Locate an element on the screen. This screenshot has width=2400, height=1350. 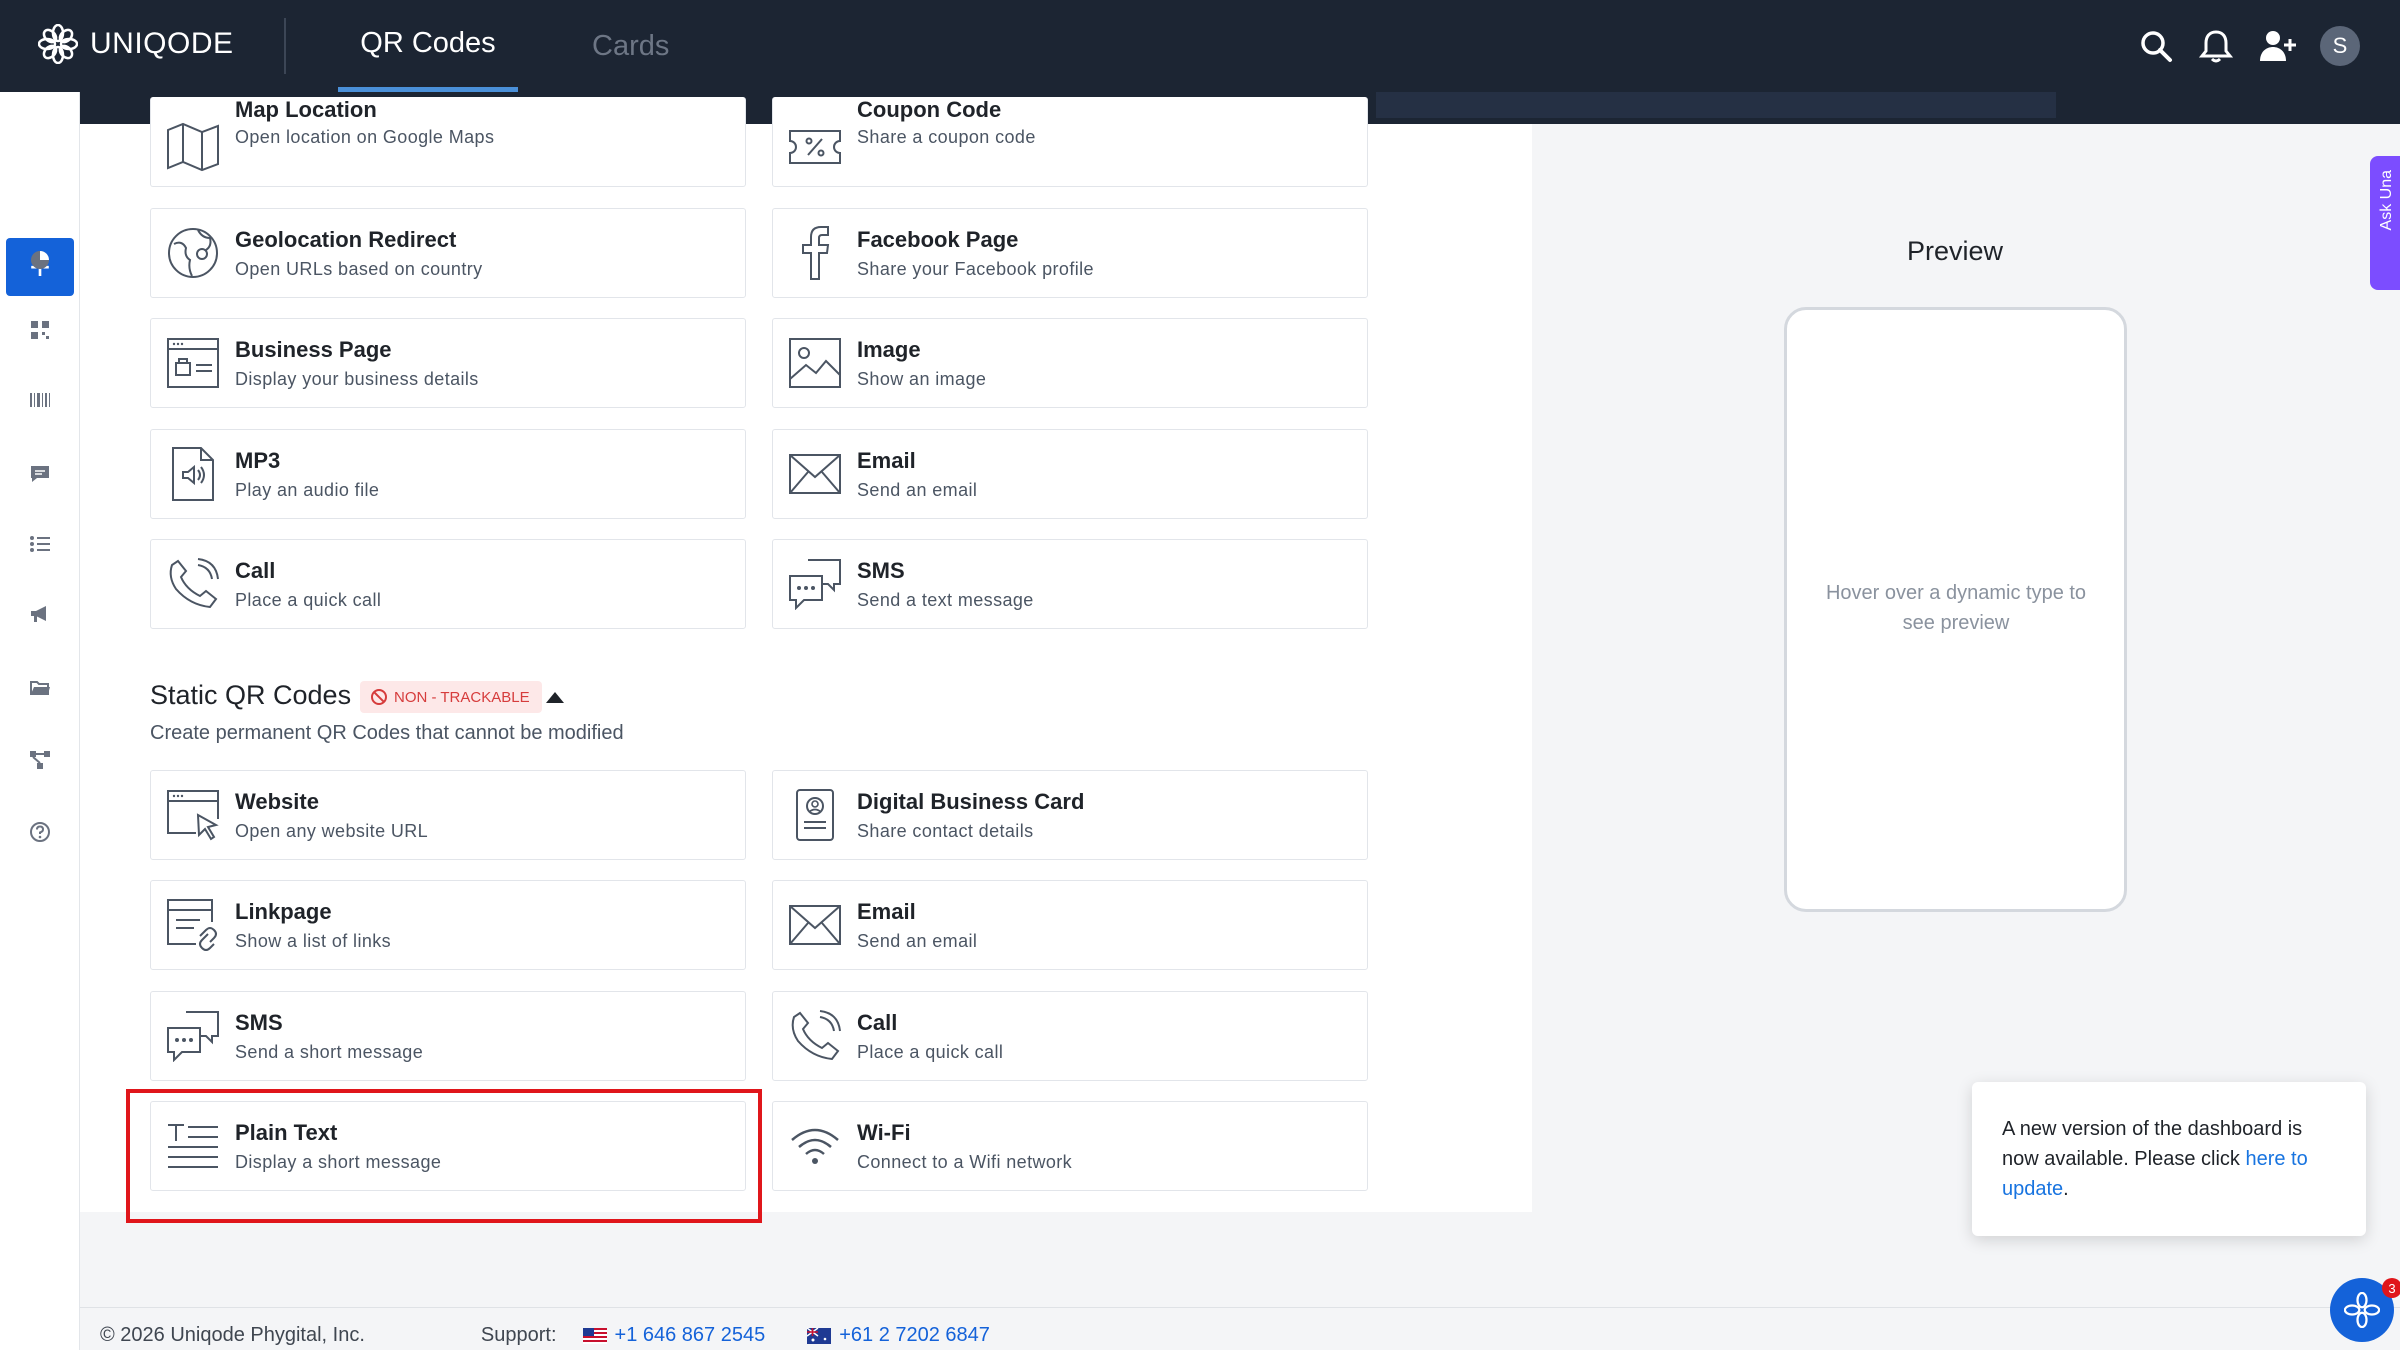
card-subtitle: Display your business details is located at coordinates (357, 379).